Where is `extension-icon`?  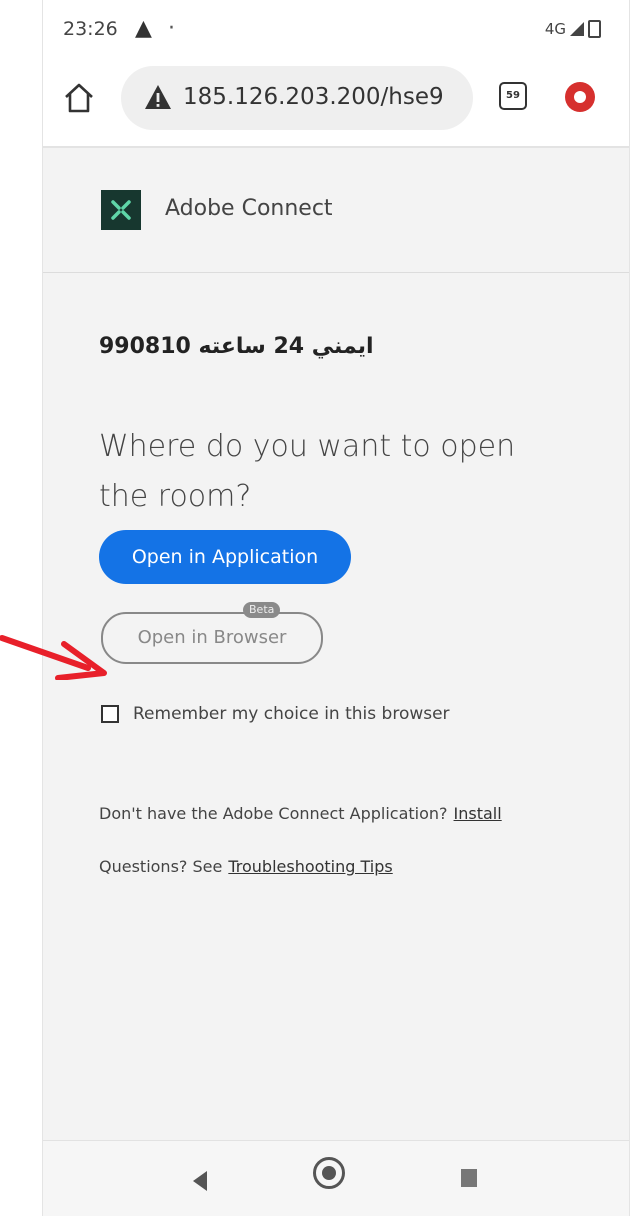 extension-icon is located at coordinates (580, 97).